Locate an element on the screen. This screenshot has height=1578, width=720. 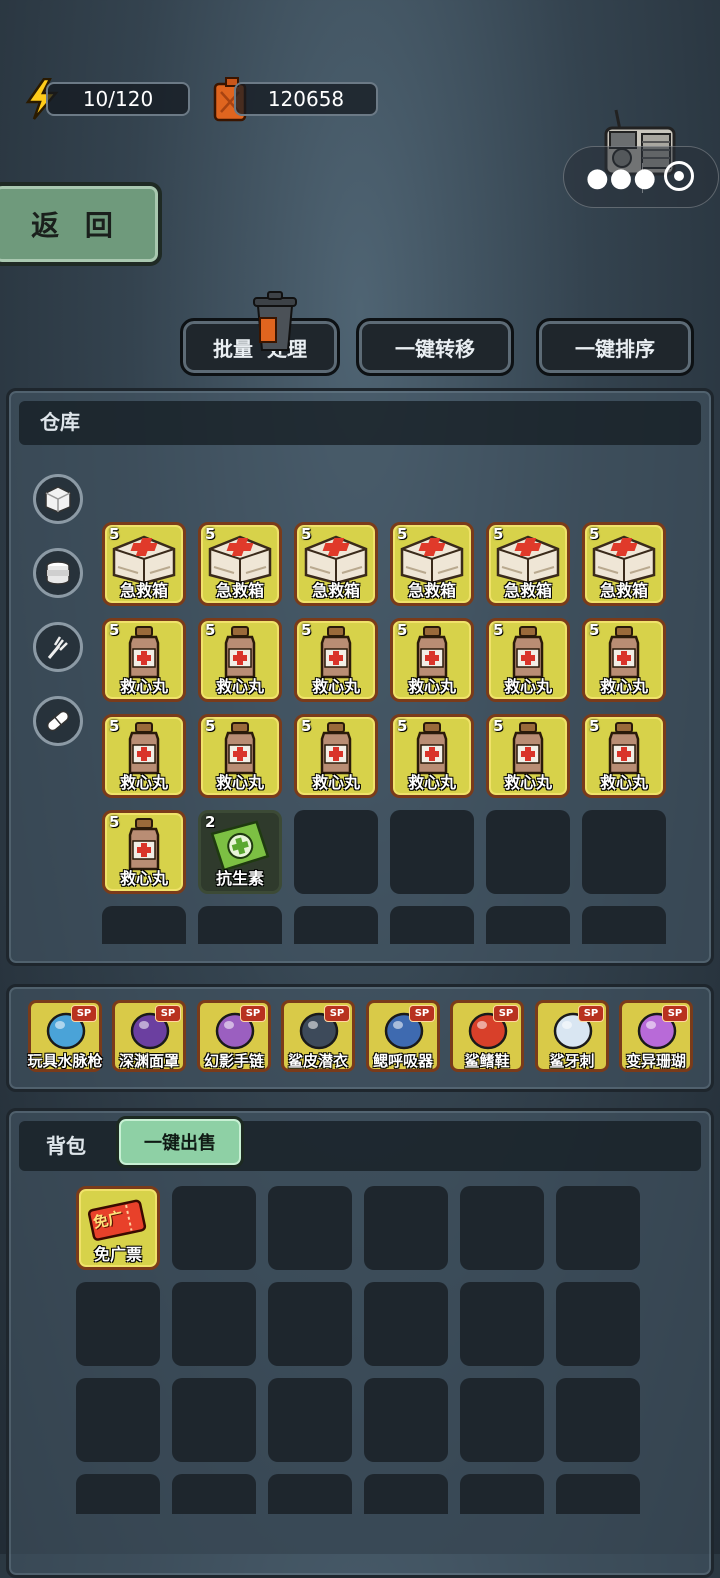
backpack-title: 背包 is located at coordinates (66, 1146).